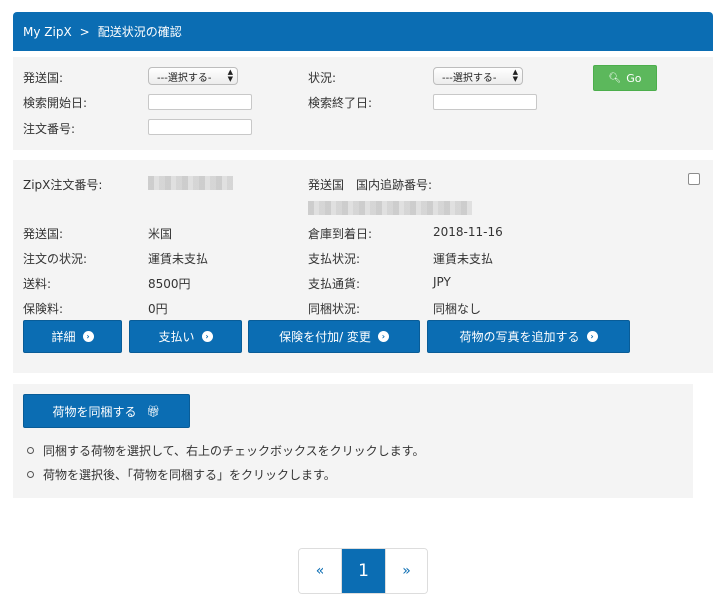 Image resolution: width=726 pixels, height=605 pixels. Describe the element at coordinates (200, 127) in the screenshot. I see `order-number-input` at that location.